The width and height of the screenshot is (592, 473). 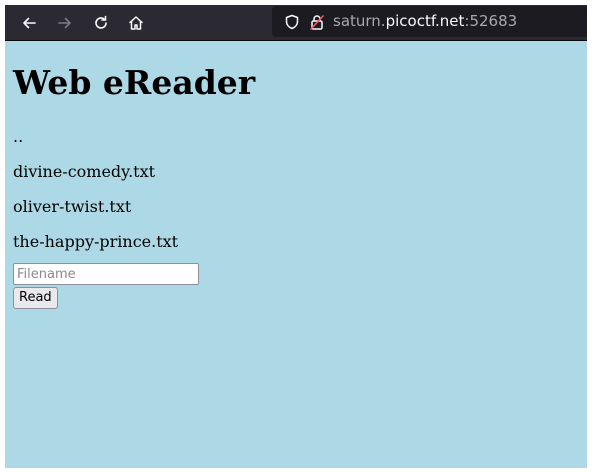 I want to click on browser-toolbar: saturn.picoctf.net:52683, so click(x=296, y=23).